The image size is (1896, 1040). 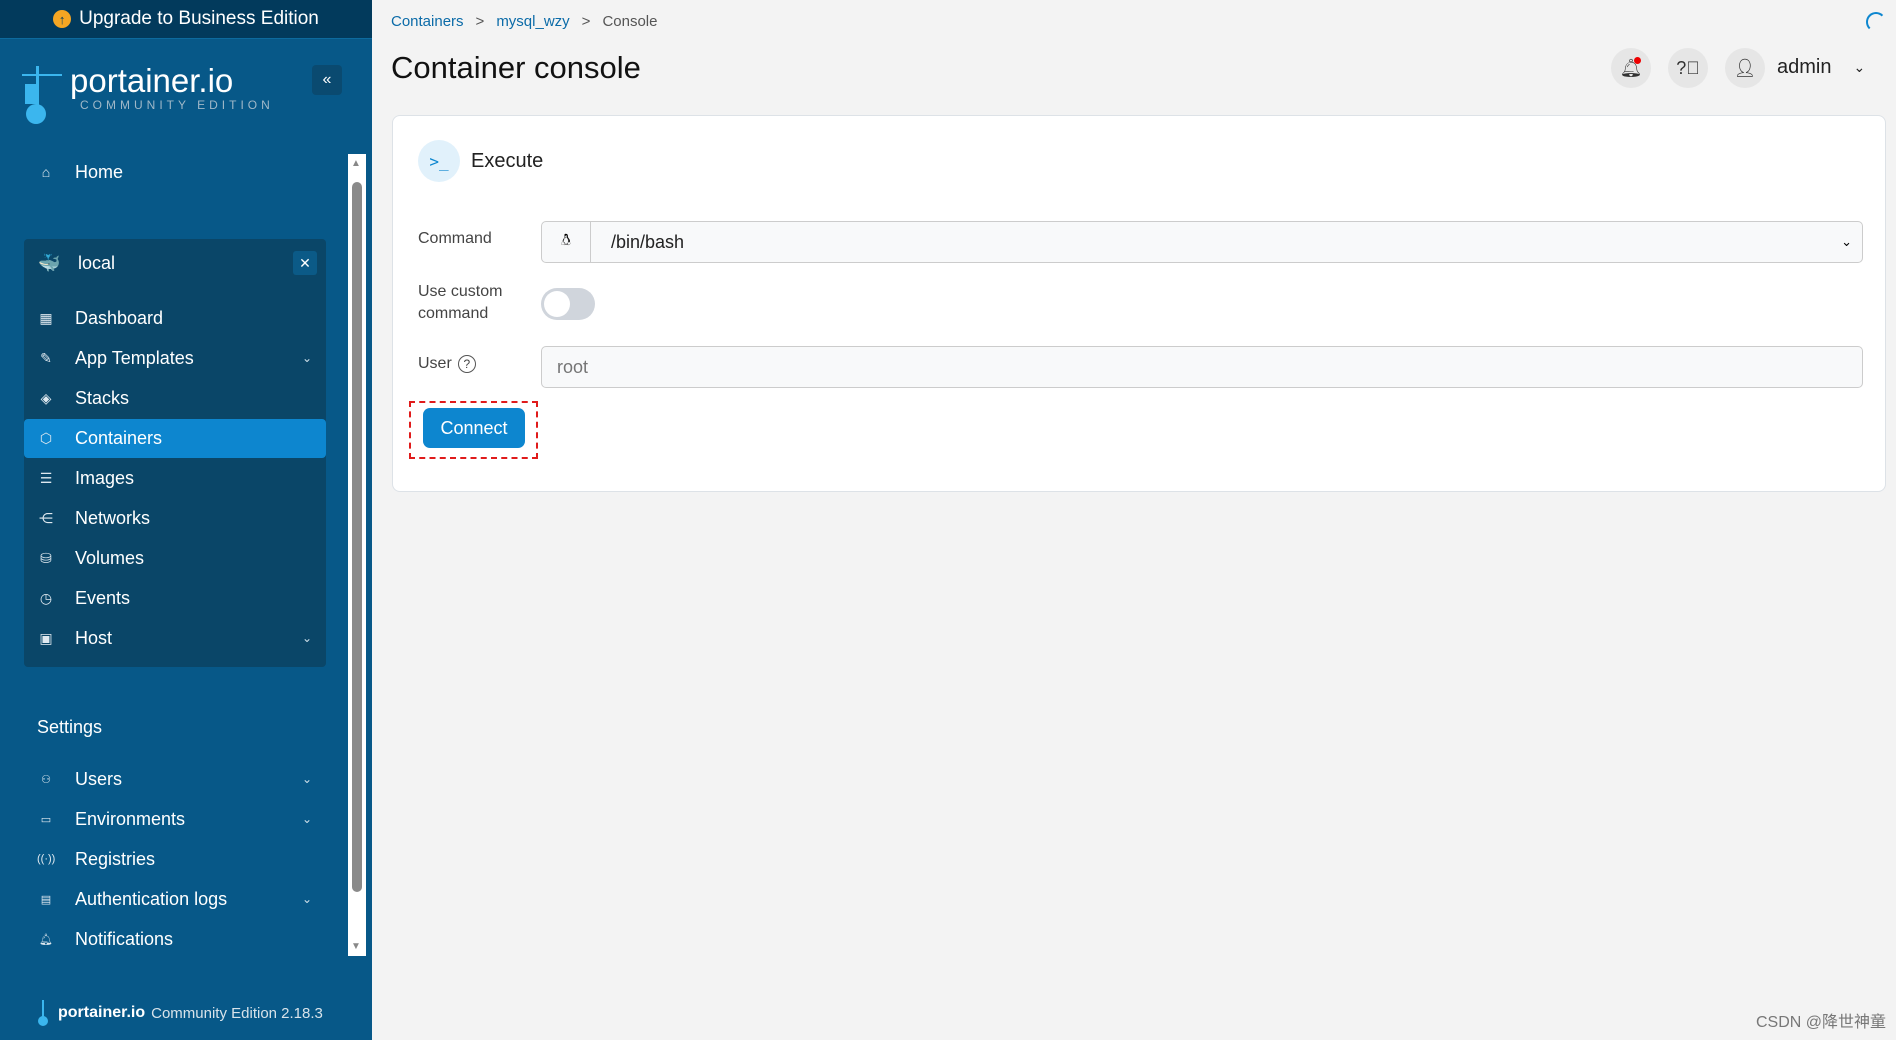 I want to click on notifications-button: 🔔︎, so click(x=1631, y=68).